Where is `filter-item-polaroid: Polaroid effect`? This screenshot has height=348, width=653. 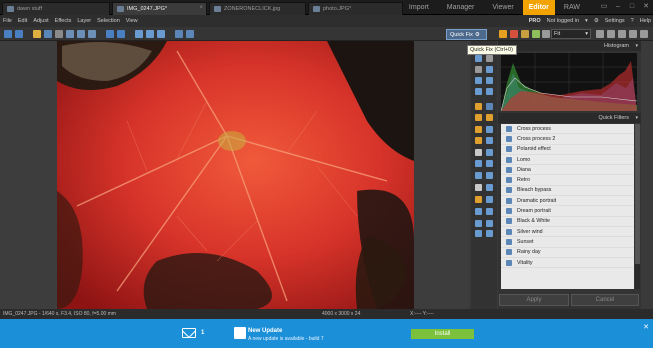 filter-item-polaroid: Polaroid effect is located at coordinates (567, 150).